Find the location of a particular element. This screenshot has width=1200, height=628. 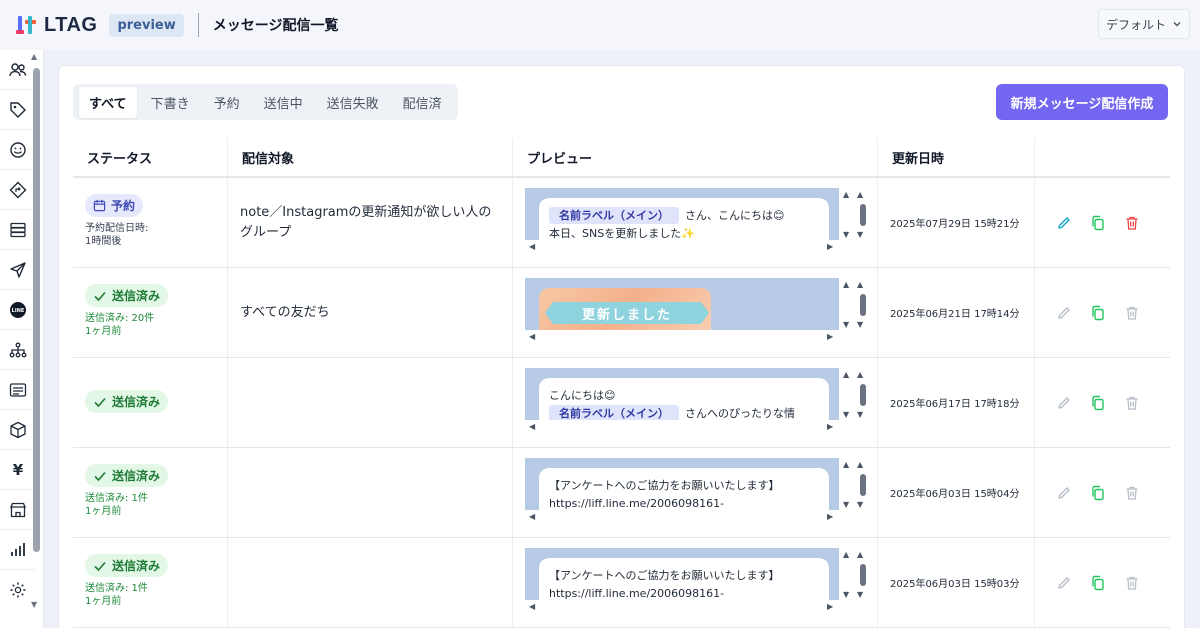

header-divider is located at coordinates (198, 25).